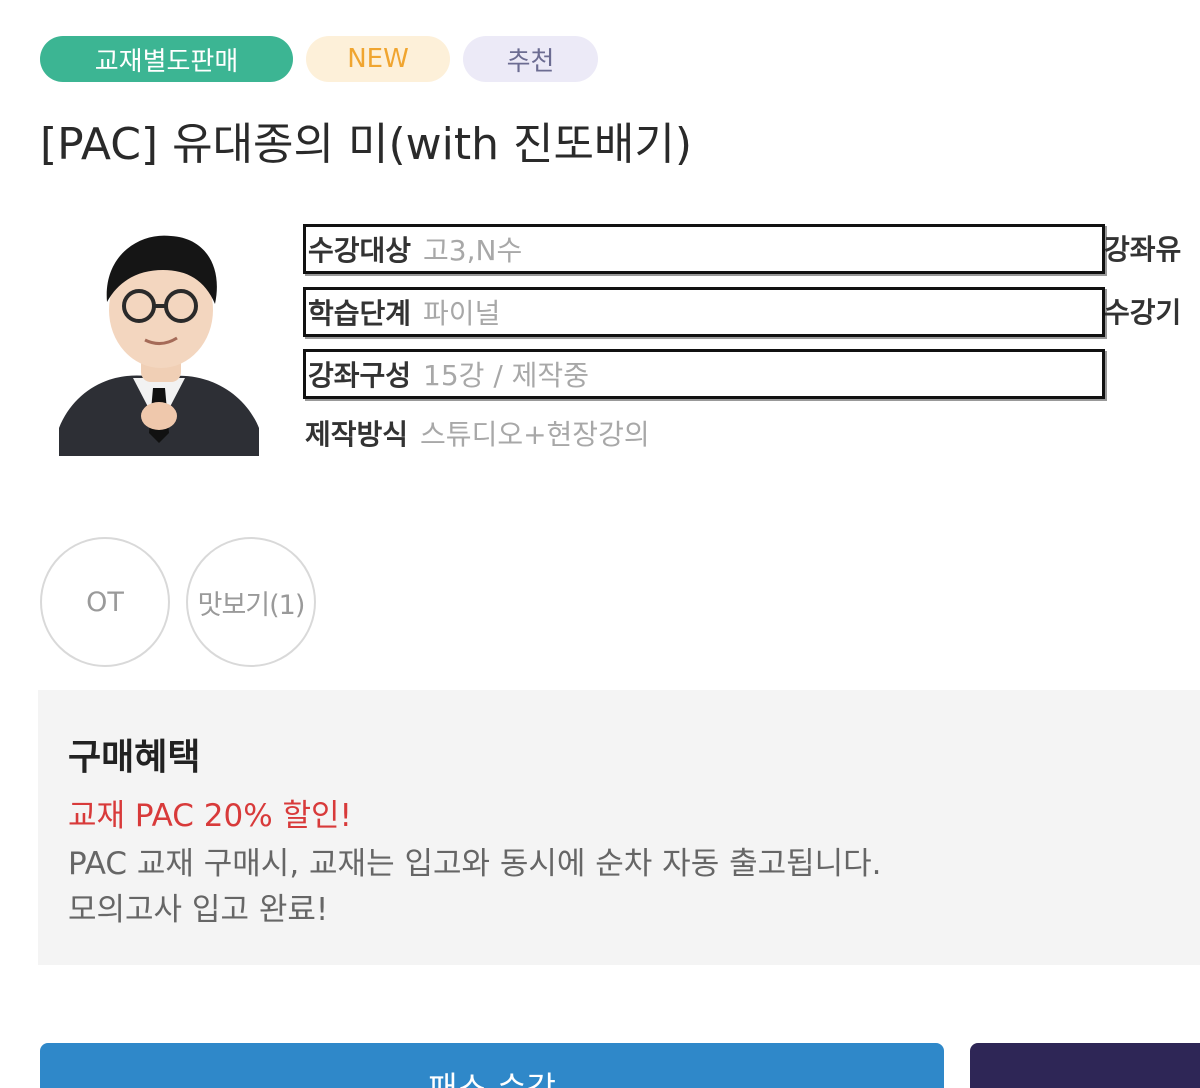 The width and height of the screenshot is (1200, 1088). What do you see at coordinates (492, 1065) in the screenshot?
I see `pass-enroll-button: 패스 수강` at bounding box center [492, 1065].